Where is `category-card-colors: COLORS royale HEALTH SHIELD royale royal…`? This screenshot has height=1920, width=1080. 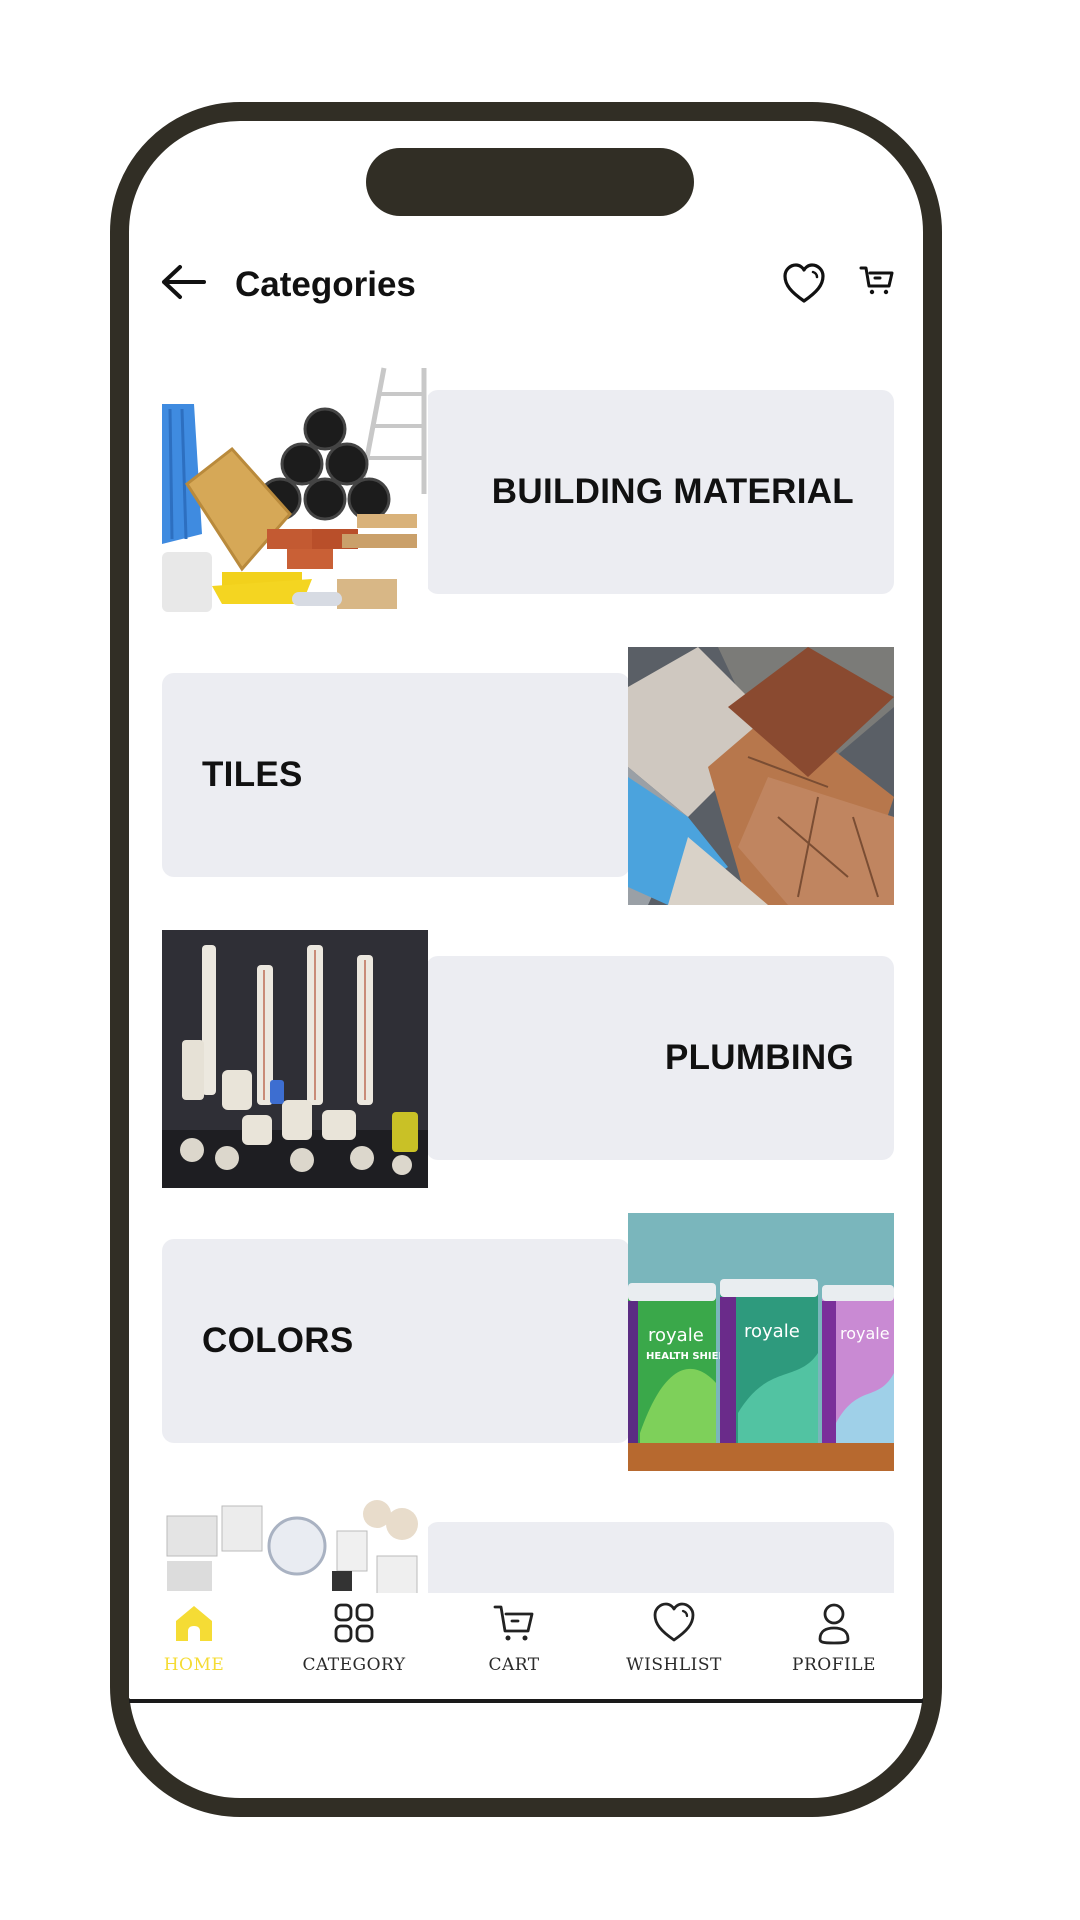
category-card-colors: COLORS royale HEALTH SHIELD royale royal… is located at coordinates (528, 1343).